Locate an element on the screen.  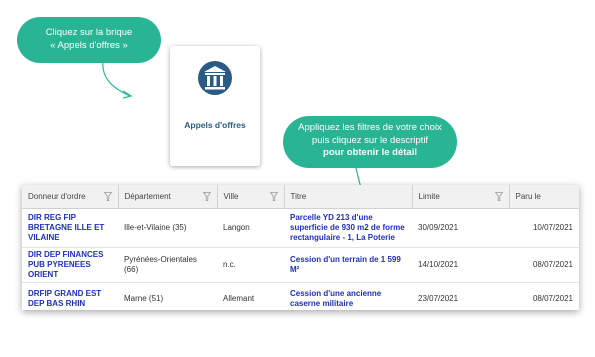
column-header-label: Donneur d'ordre is located at coordinates (57, 196).